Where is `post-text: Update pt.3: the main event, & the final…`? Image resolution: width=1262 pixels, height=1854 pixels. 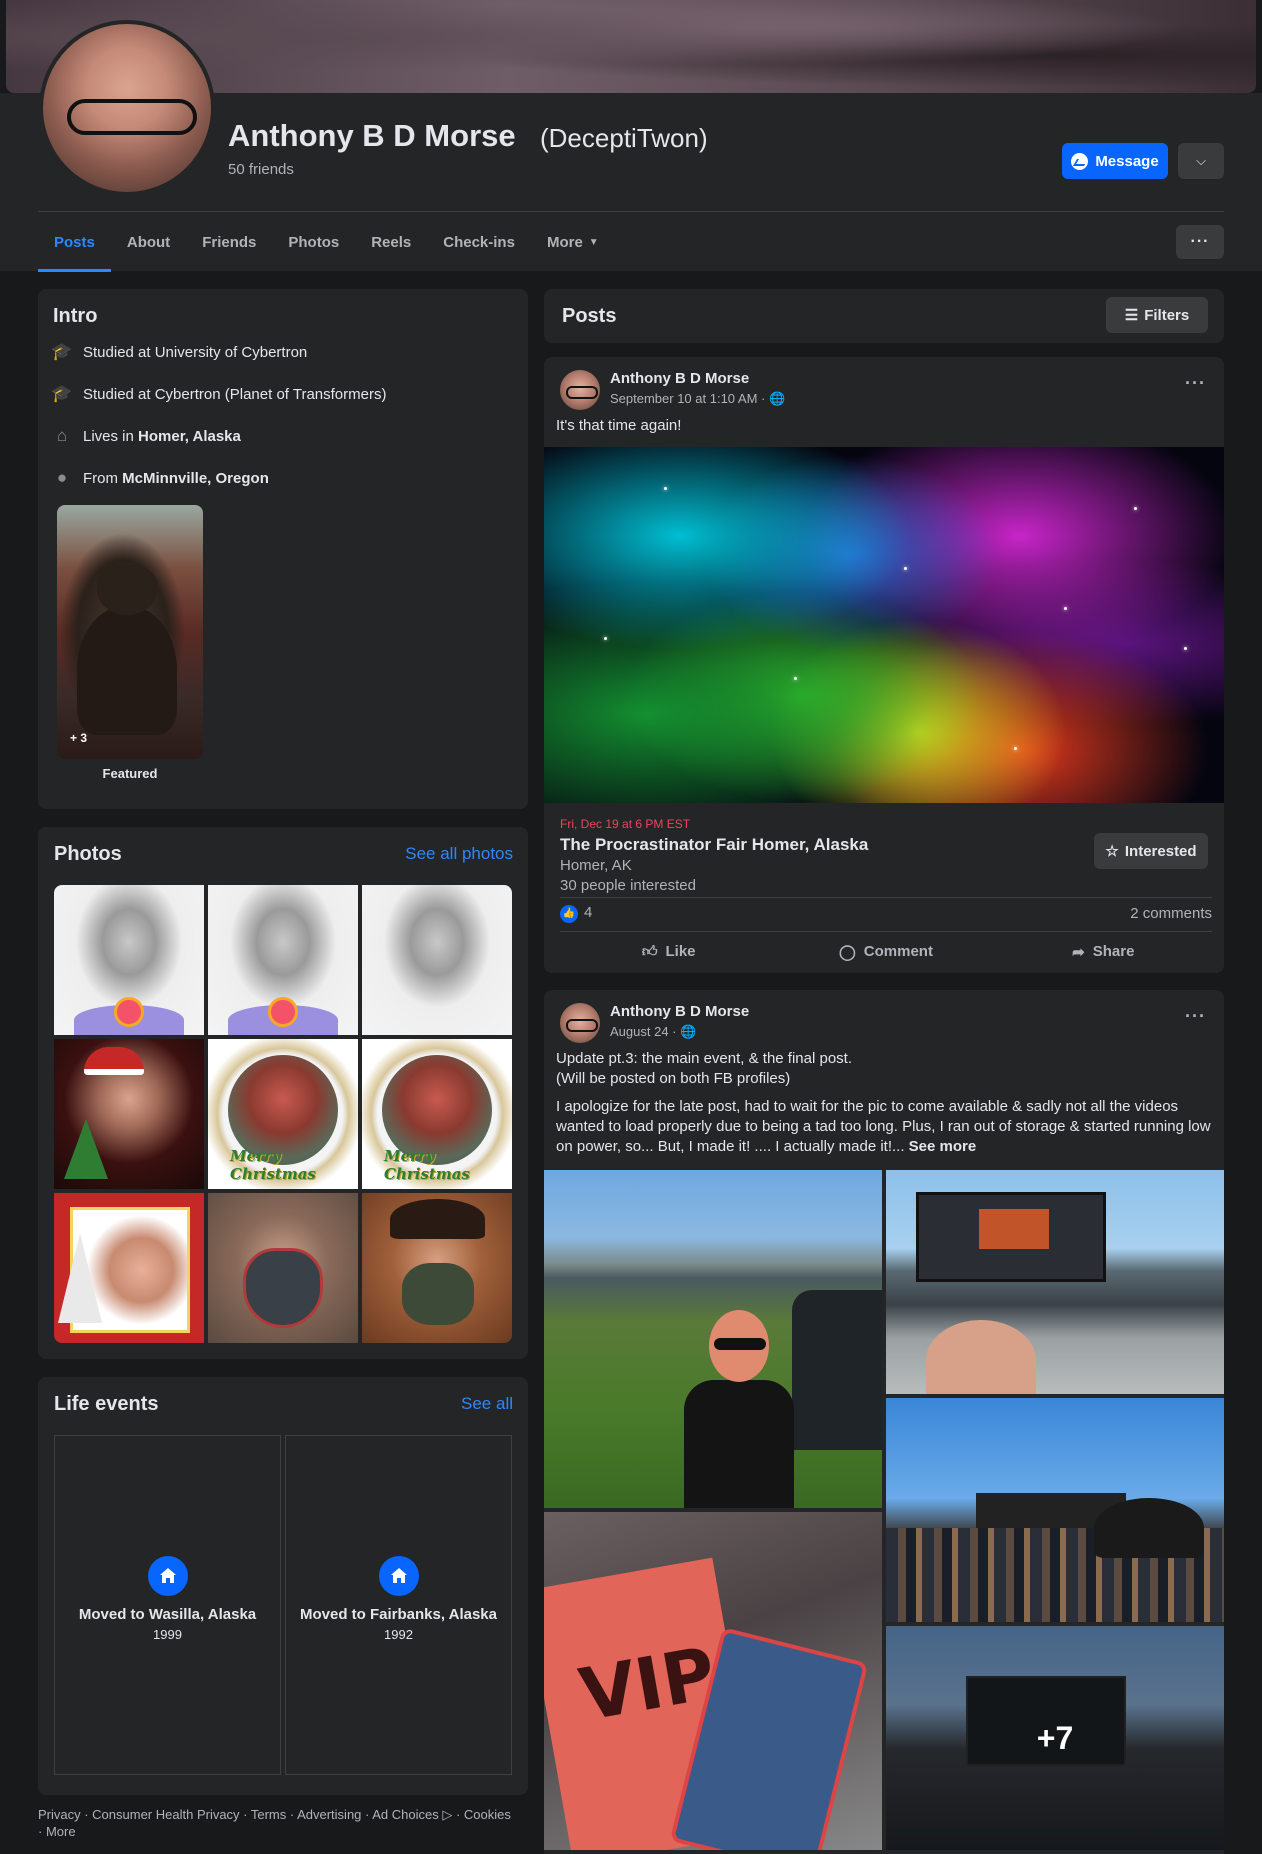
post-text: Update pt.3: the main event, & the final… is located at coordinates (884, 1103).